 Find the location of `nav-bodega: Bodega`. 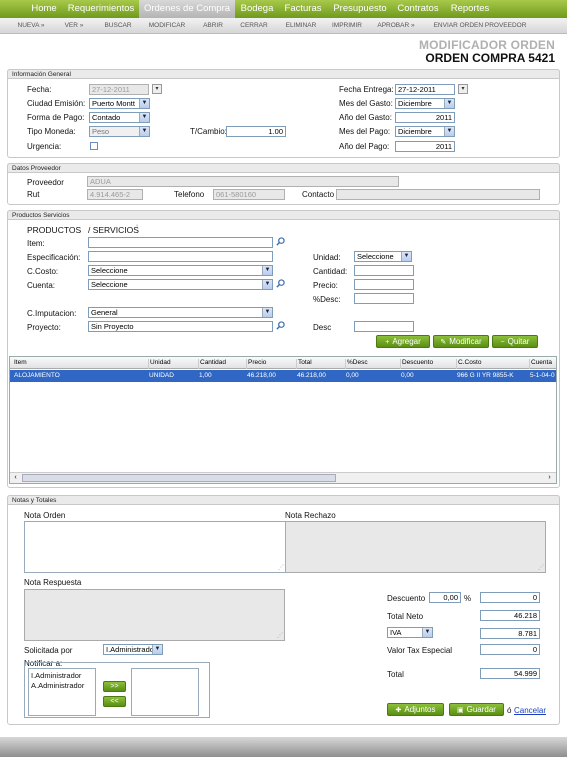

nav-bodega: Bodega is located at coordinates (257, 9).